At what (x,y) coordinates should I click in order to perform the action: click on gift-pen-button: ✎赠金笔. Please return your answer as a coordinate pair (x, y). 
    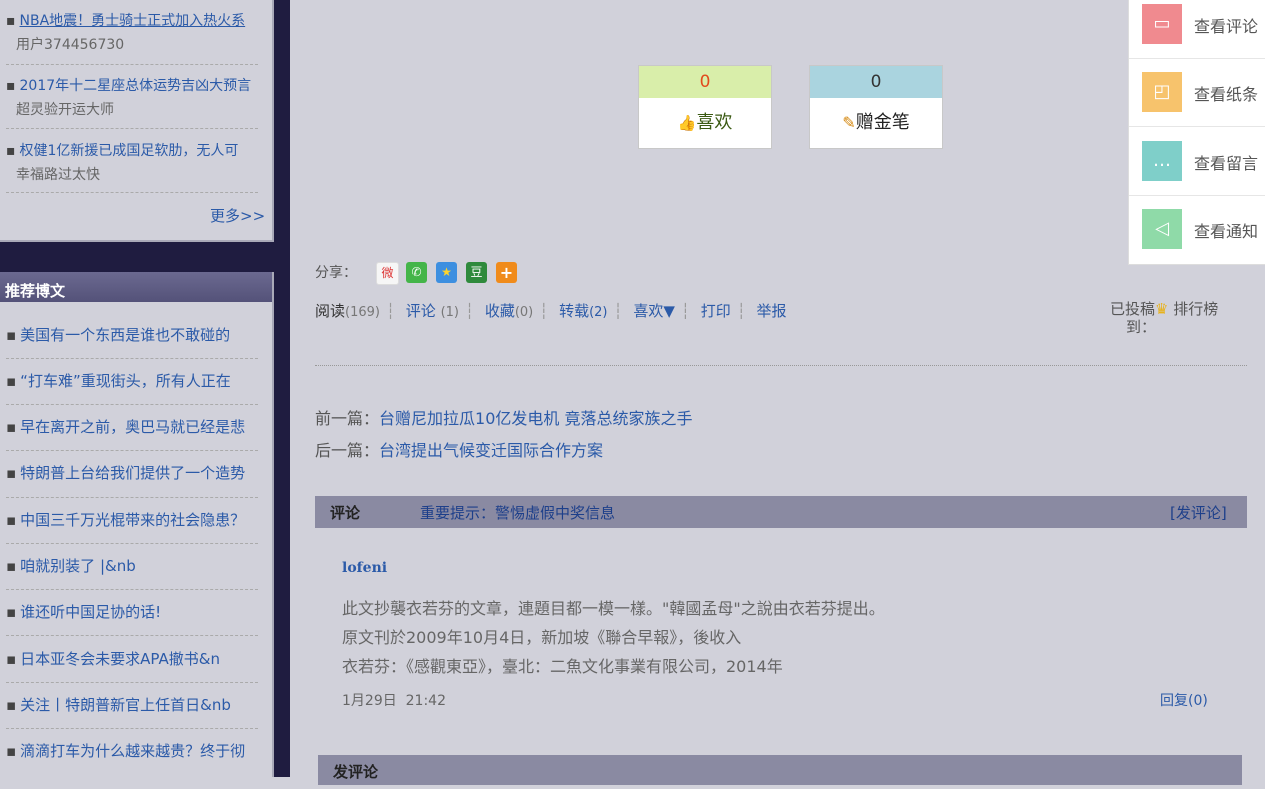
    Looking at the image, I should click on (876, 123).